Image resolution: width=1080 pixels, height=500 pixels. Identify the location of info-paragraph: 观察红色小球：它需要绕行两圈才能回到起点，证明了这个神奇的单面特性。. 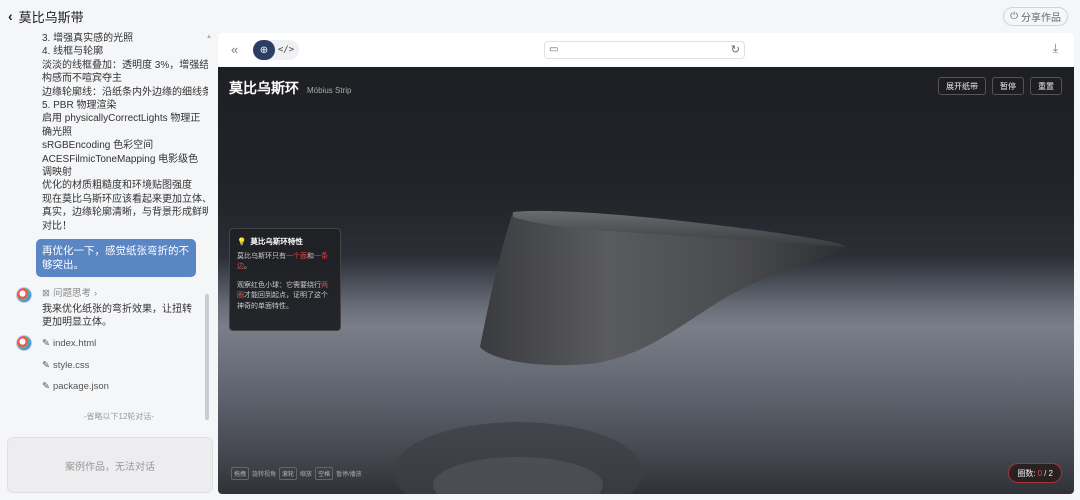
(282, 295).